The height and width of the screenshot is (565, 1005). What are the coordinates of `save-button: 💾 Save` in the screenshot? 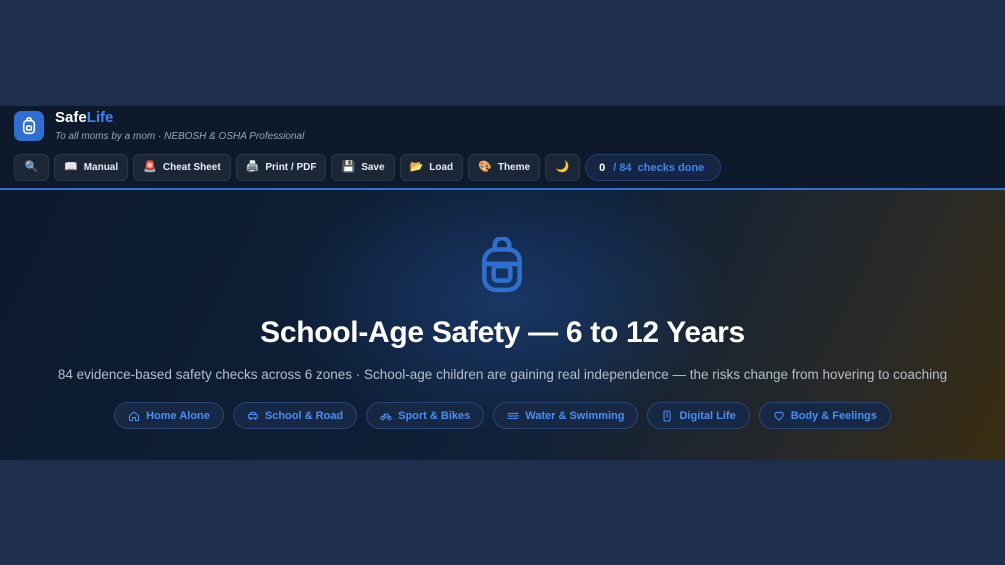 It's located at (363, 167).